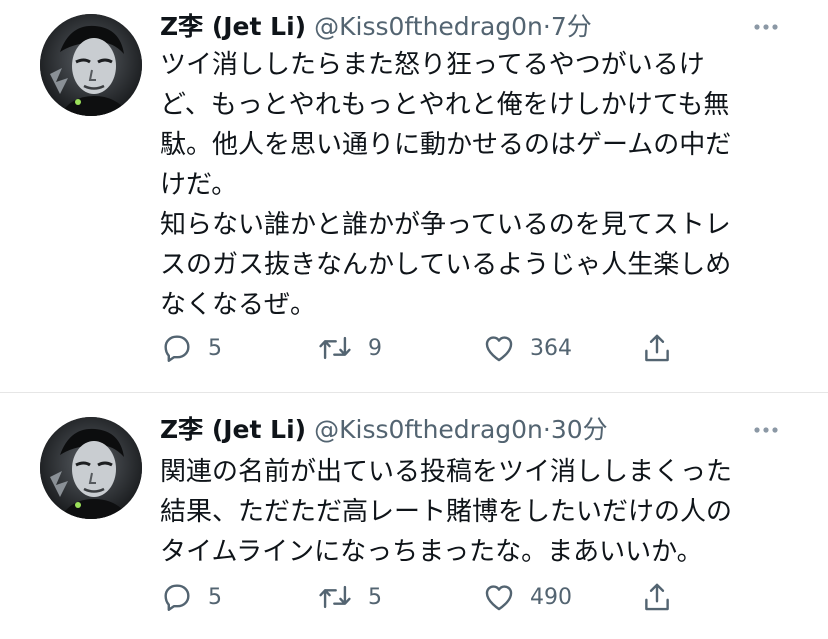 Image resolution: width=828 pixels, height=639 pixels. What do you see at coordinates (375, 597) in the screenshot?
I see `retweet-count: 5` at bounding box center [375, 597].